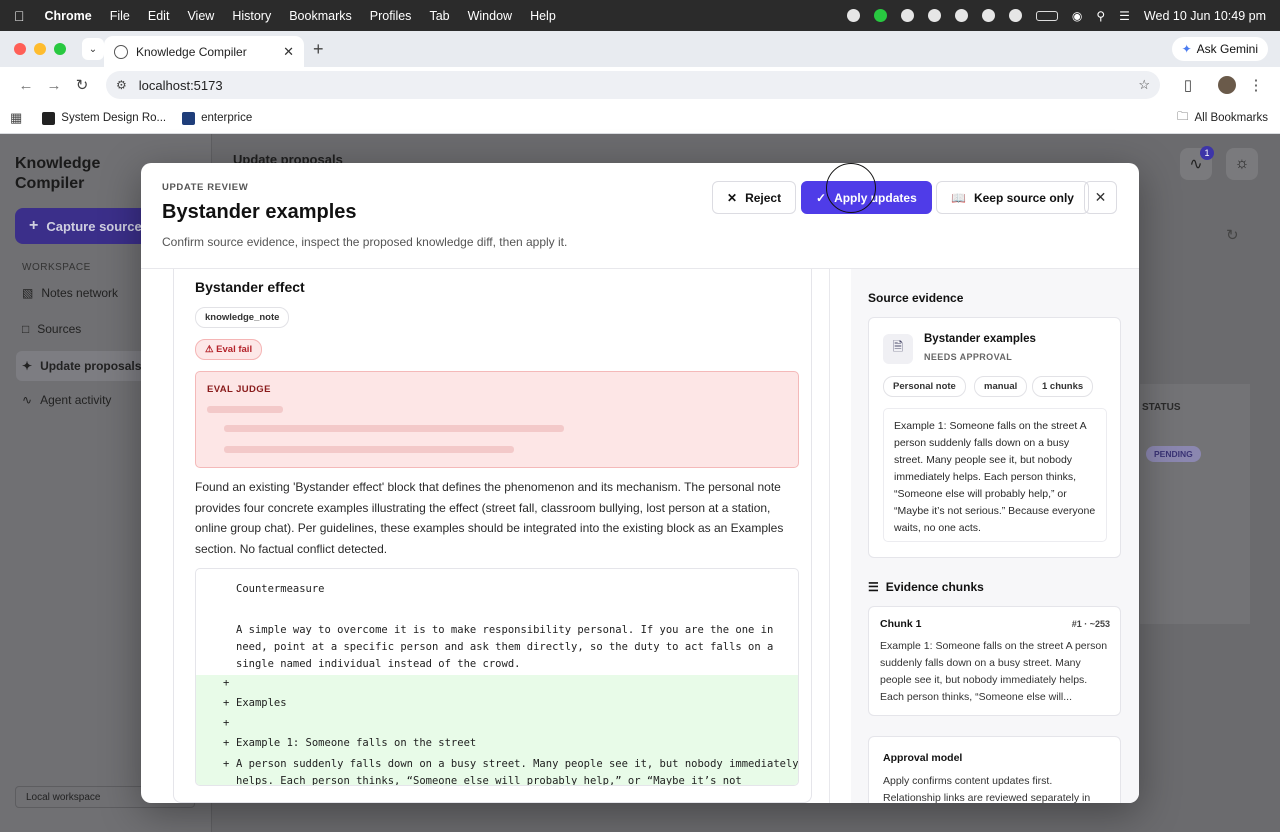 The height and width of the screenshot is (832, 1280). I want to click on status-column-header: STATUS, so click(1161, 407).